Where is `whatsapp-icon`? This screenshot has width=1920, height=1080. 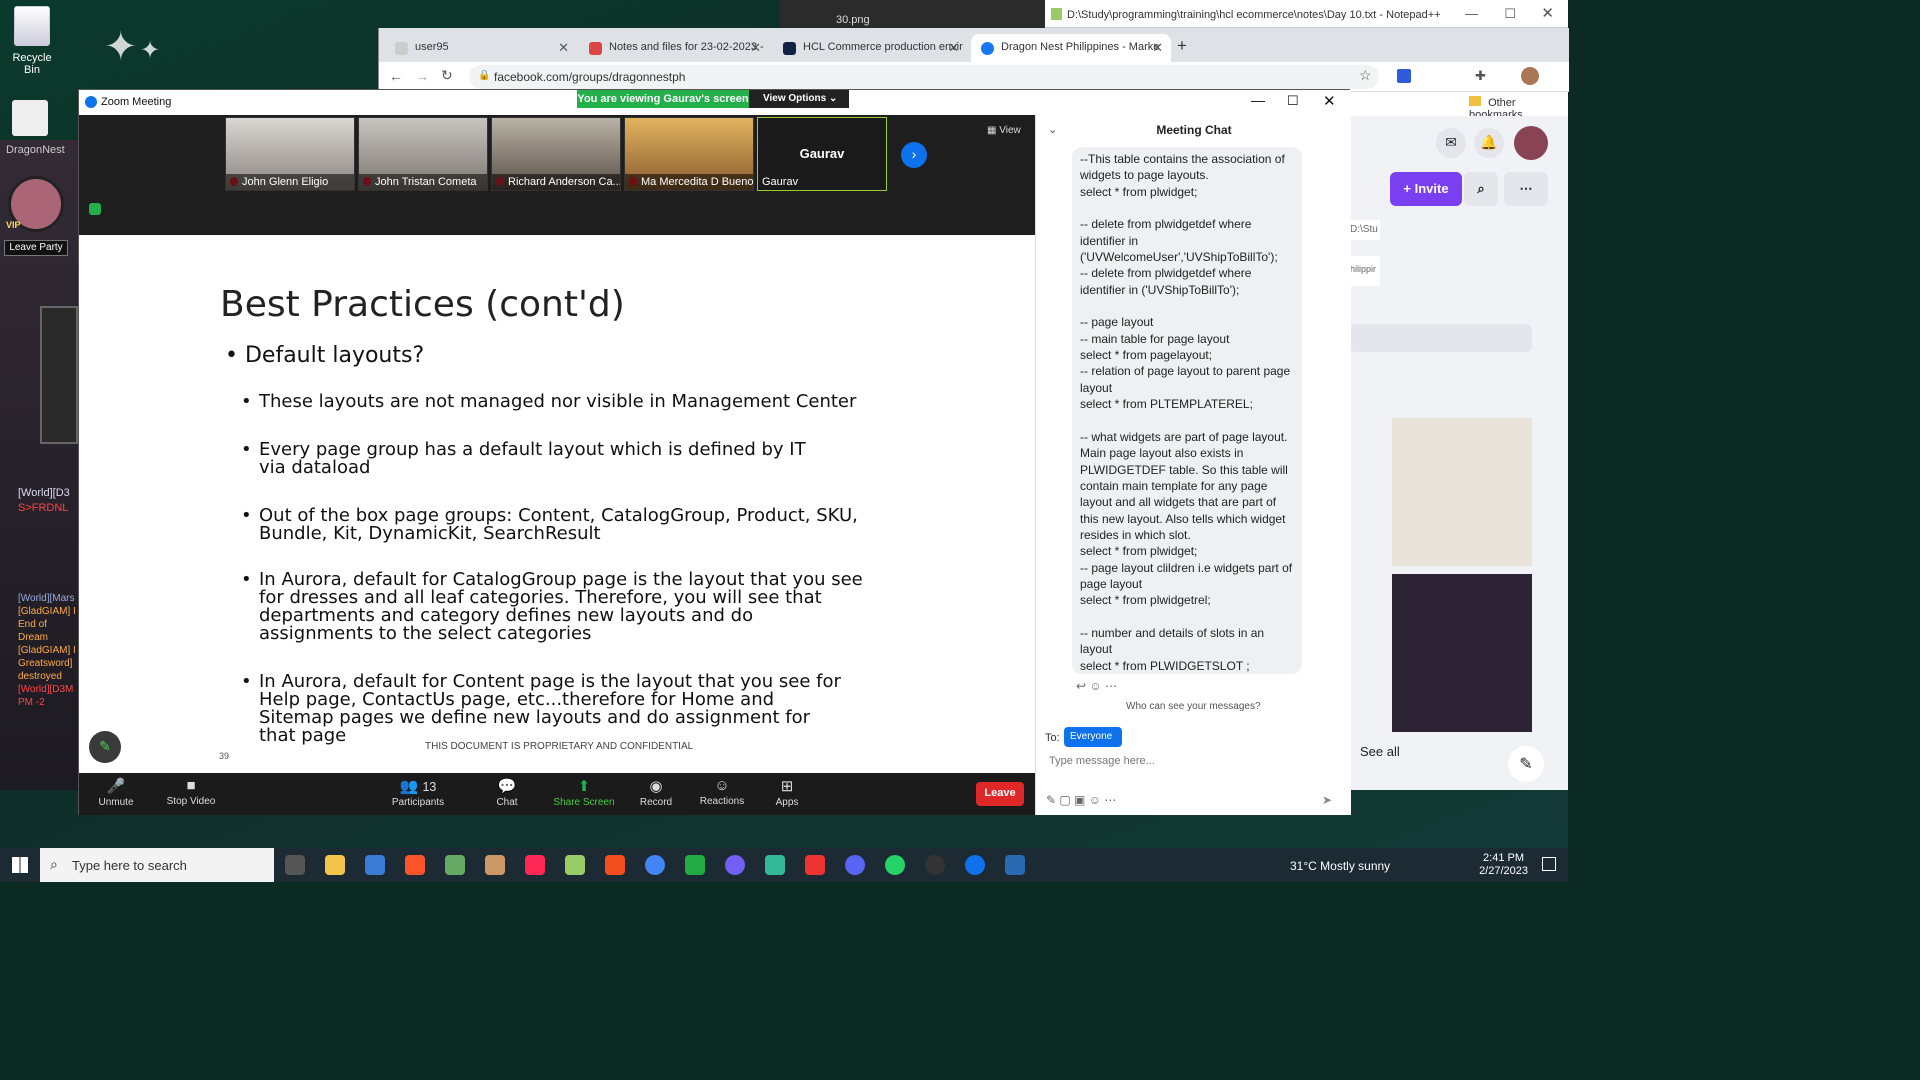
whatsapp-icon is located at coordinates (895, 865).